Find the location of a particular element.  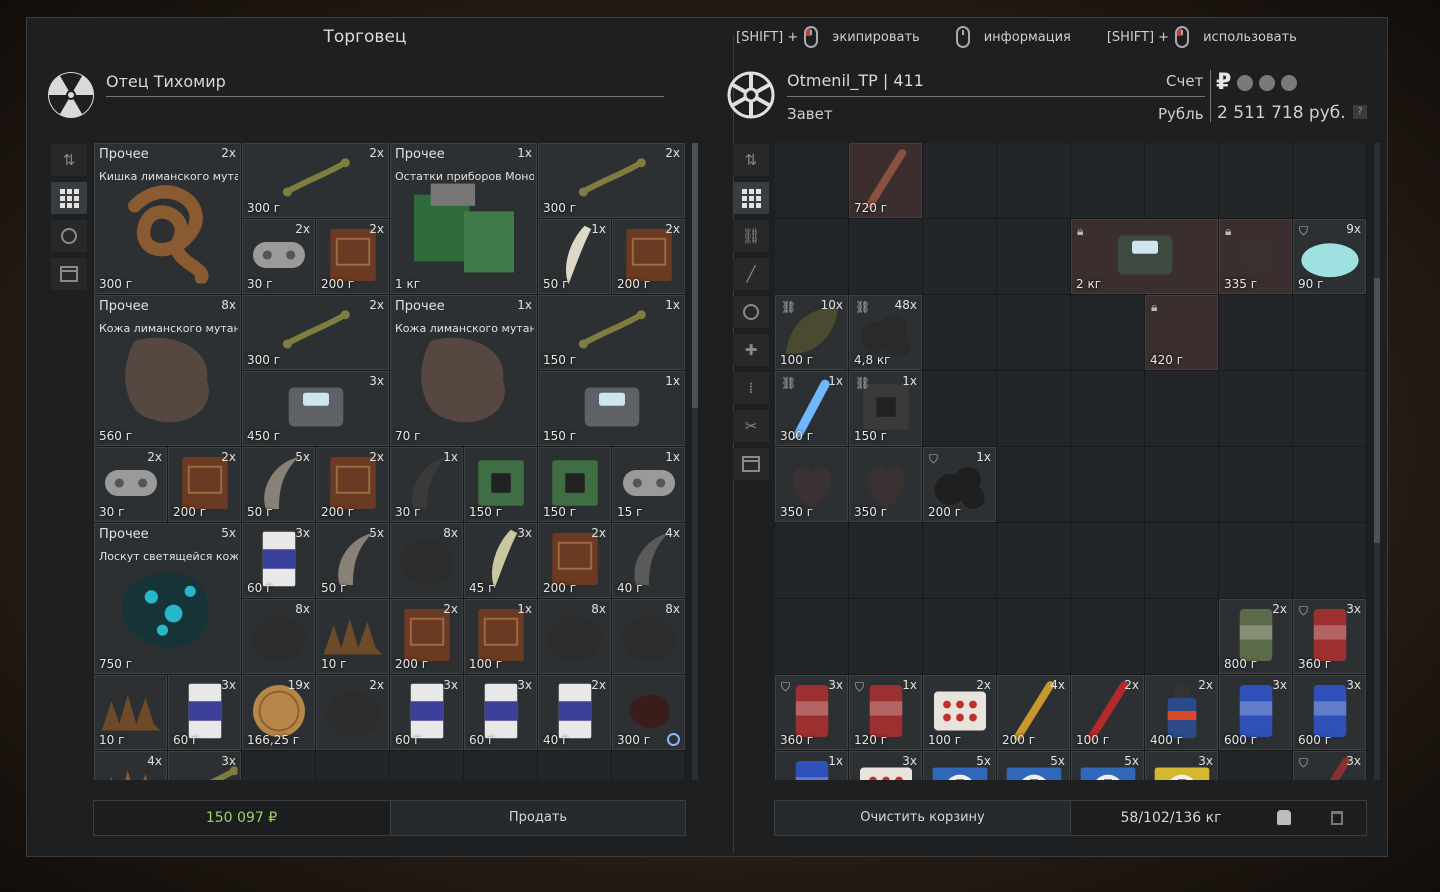

artifact-currency-icon is located at coordinates (1289, 82).